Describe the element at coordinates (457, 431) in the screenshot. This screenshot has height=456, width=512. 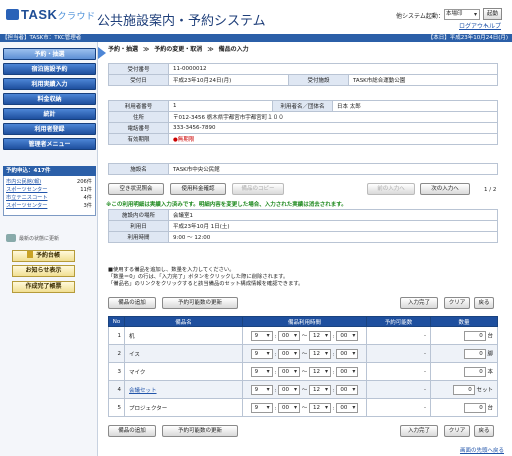
I see `clear-button-bottom: クリア` at that location.